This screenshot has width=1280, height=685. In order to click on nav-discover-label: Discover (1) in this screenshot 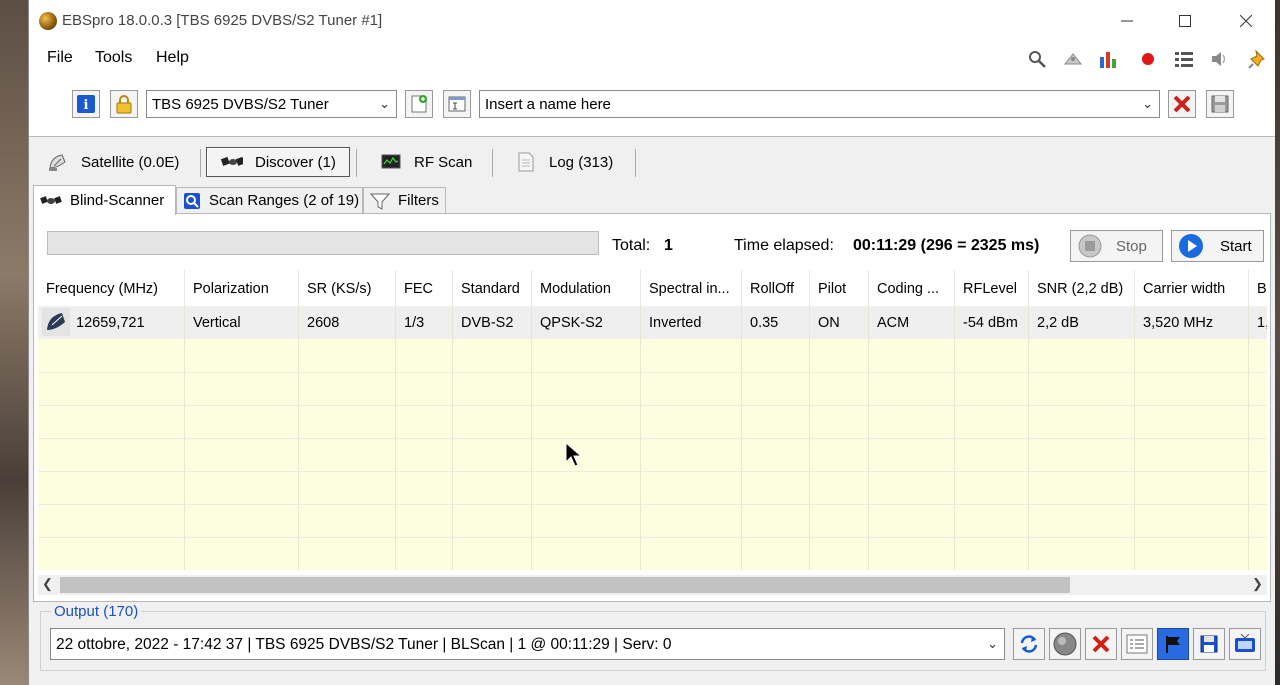, I will do `click(295, 162)`.